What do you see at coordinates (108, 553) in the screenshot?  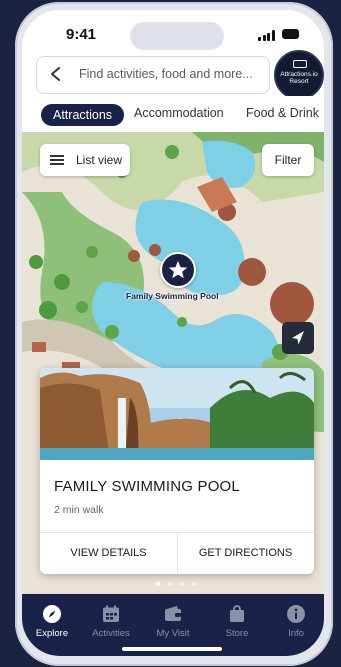 I see `view-details-button: VIEW DETAILS` at bounding box center [108, 553].